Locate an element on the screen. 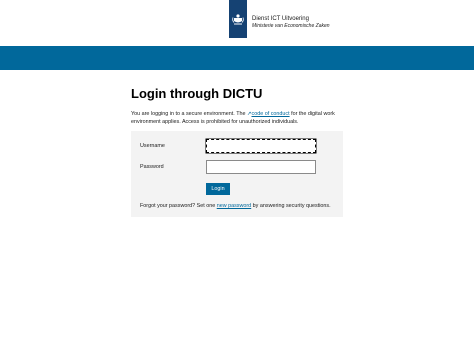  org-name: Dienst ICT Uitvoering is located at coordinates (280, 19).